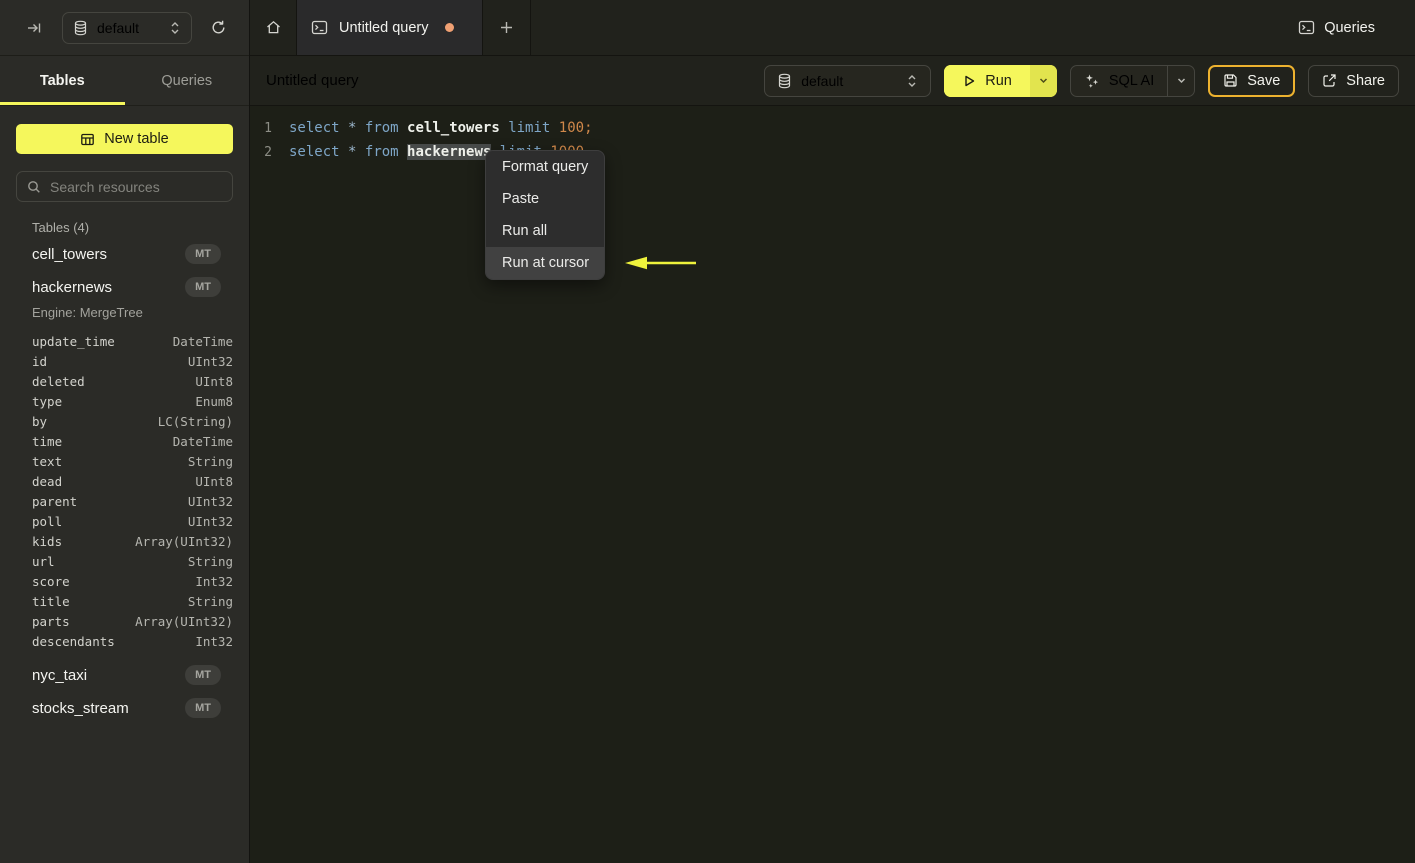 The height and width of the screenshot is (863, 1415). Describe the element at coordinates (124, 675) in the screenshot. I see `table-row-nyc-taxi: nyc_taxi MT` at that location.